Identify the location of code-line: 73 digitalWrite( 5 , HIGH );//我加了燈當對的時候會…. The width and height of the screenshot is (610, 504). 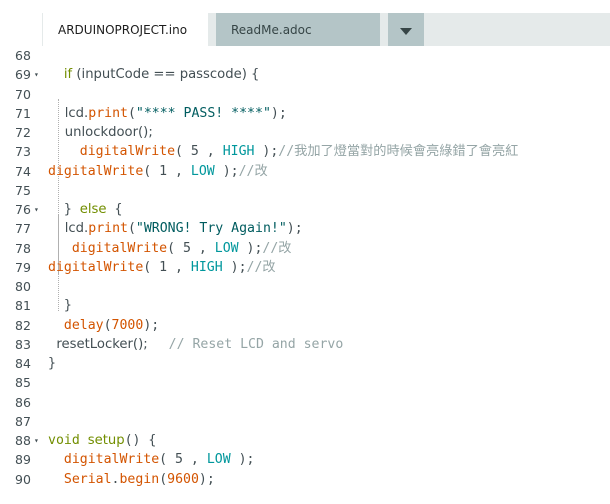
(305, 151).